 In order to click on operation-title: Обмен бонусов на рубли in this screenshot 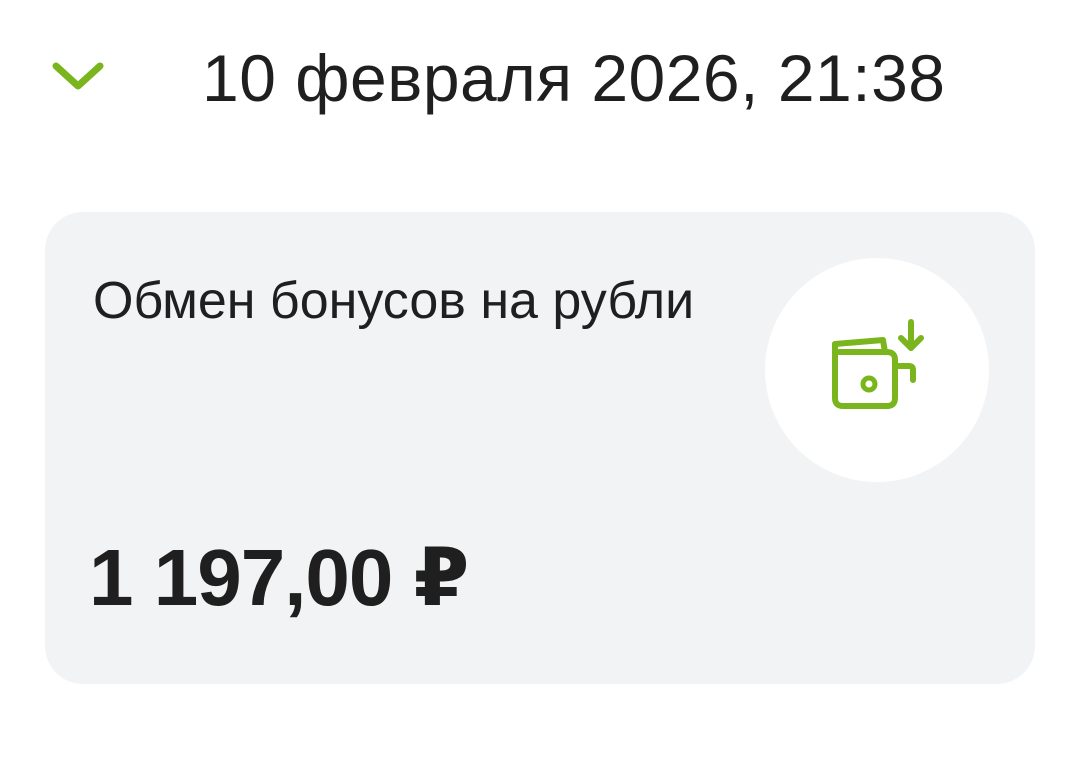, I will do `click(394, 301)`.